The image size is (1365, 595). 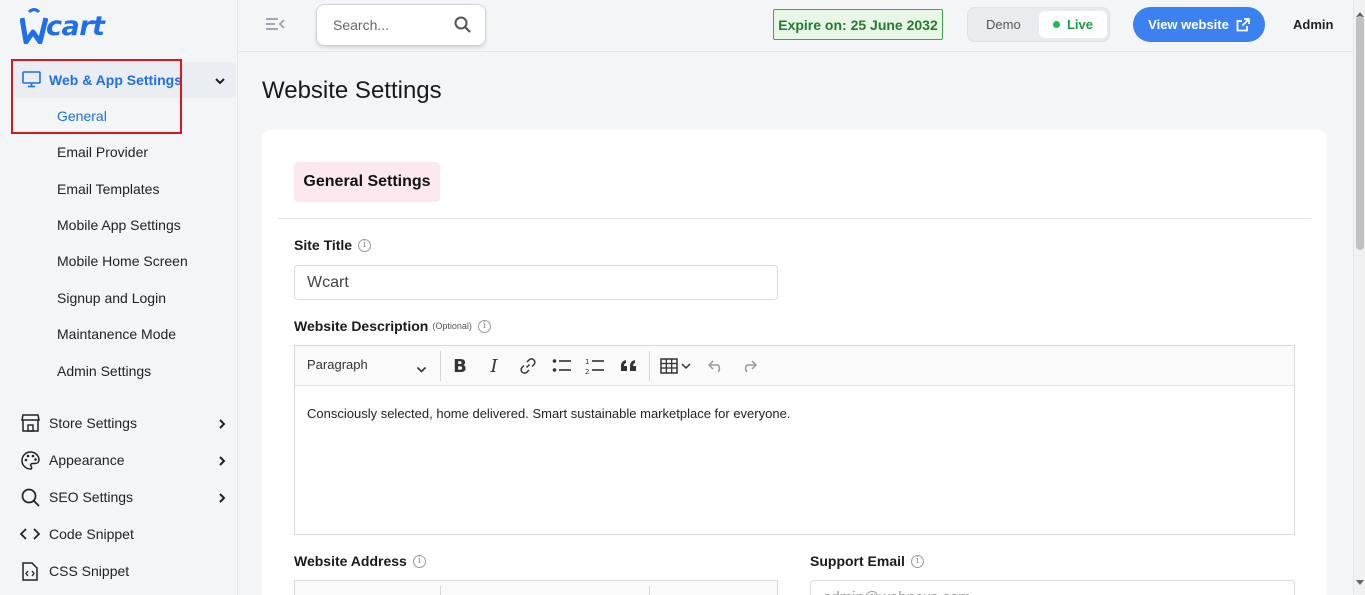 I want to click on scrollbar-thumb, so click(x=1360, y=133).